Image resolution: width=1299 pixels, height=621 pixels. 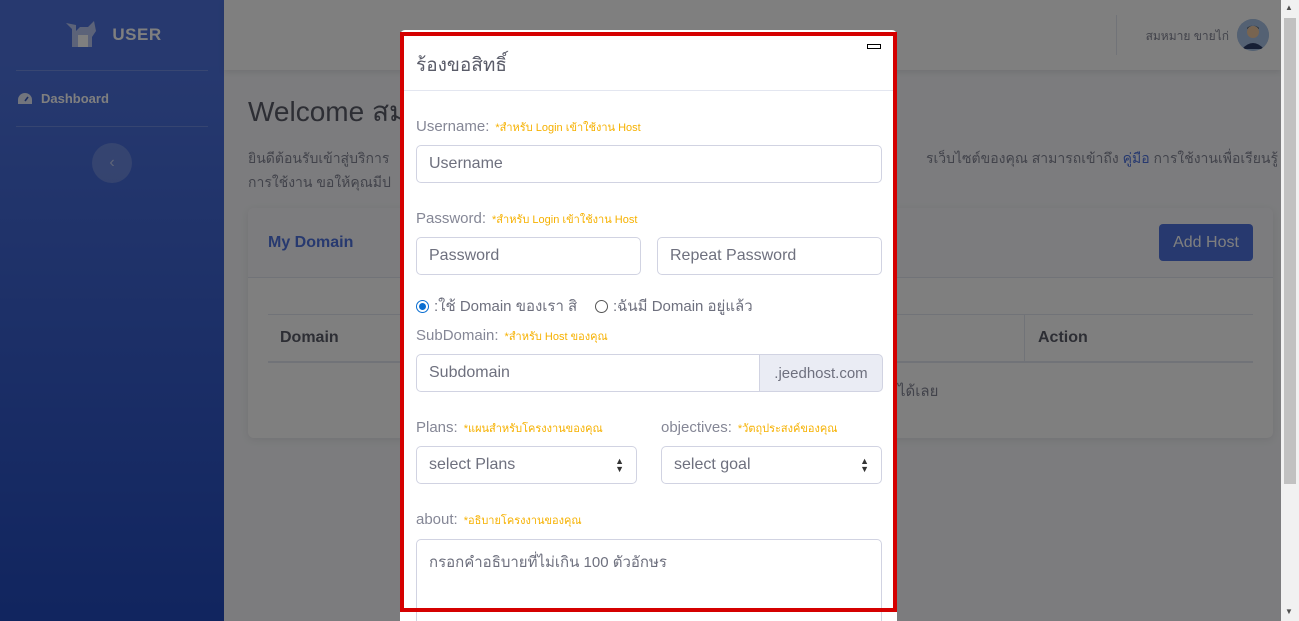 What do you see at coordinates (437, 519) in the screenshot?
I see `about-label-text: about:` at bounding box center [437, 519].